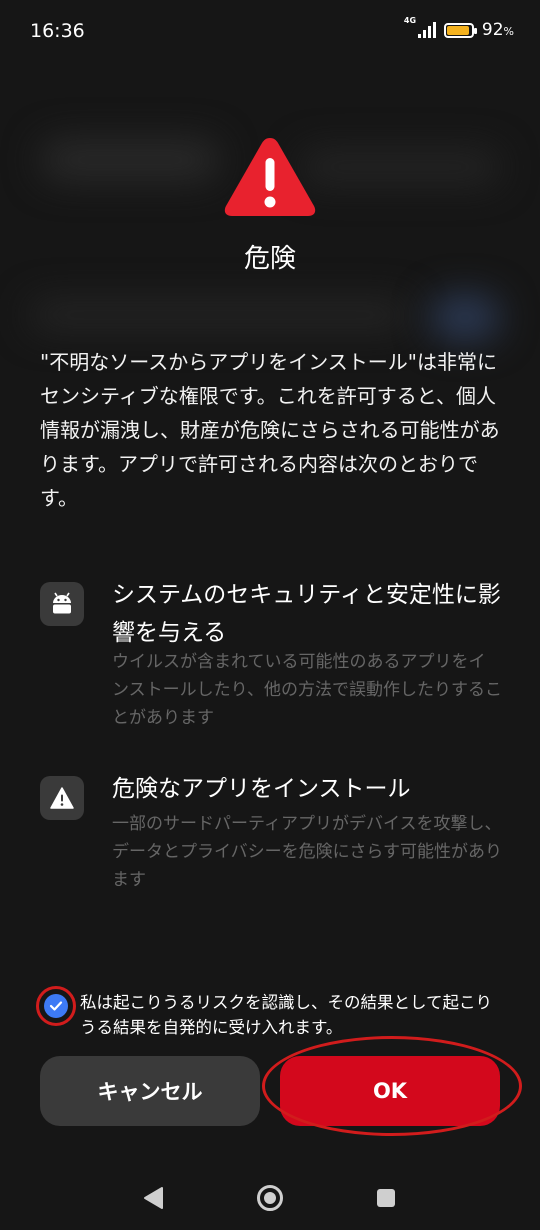 The width and height of the screenshot is (540, 1230). What do you see at coordinates (410, 20) in the screenshot?
I see `network-type-label: 4G` at bounding box center [410, 20].